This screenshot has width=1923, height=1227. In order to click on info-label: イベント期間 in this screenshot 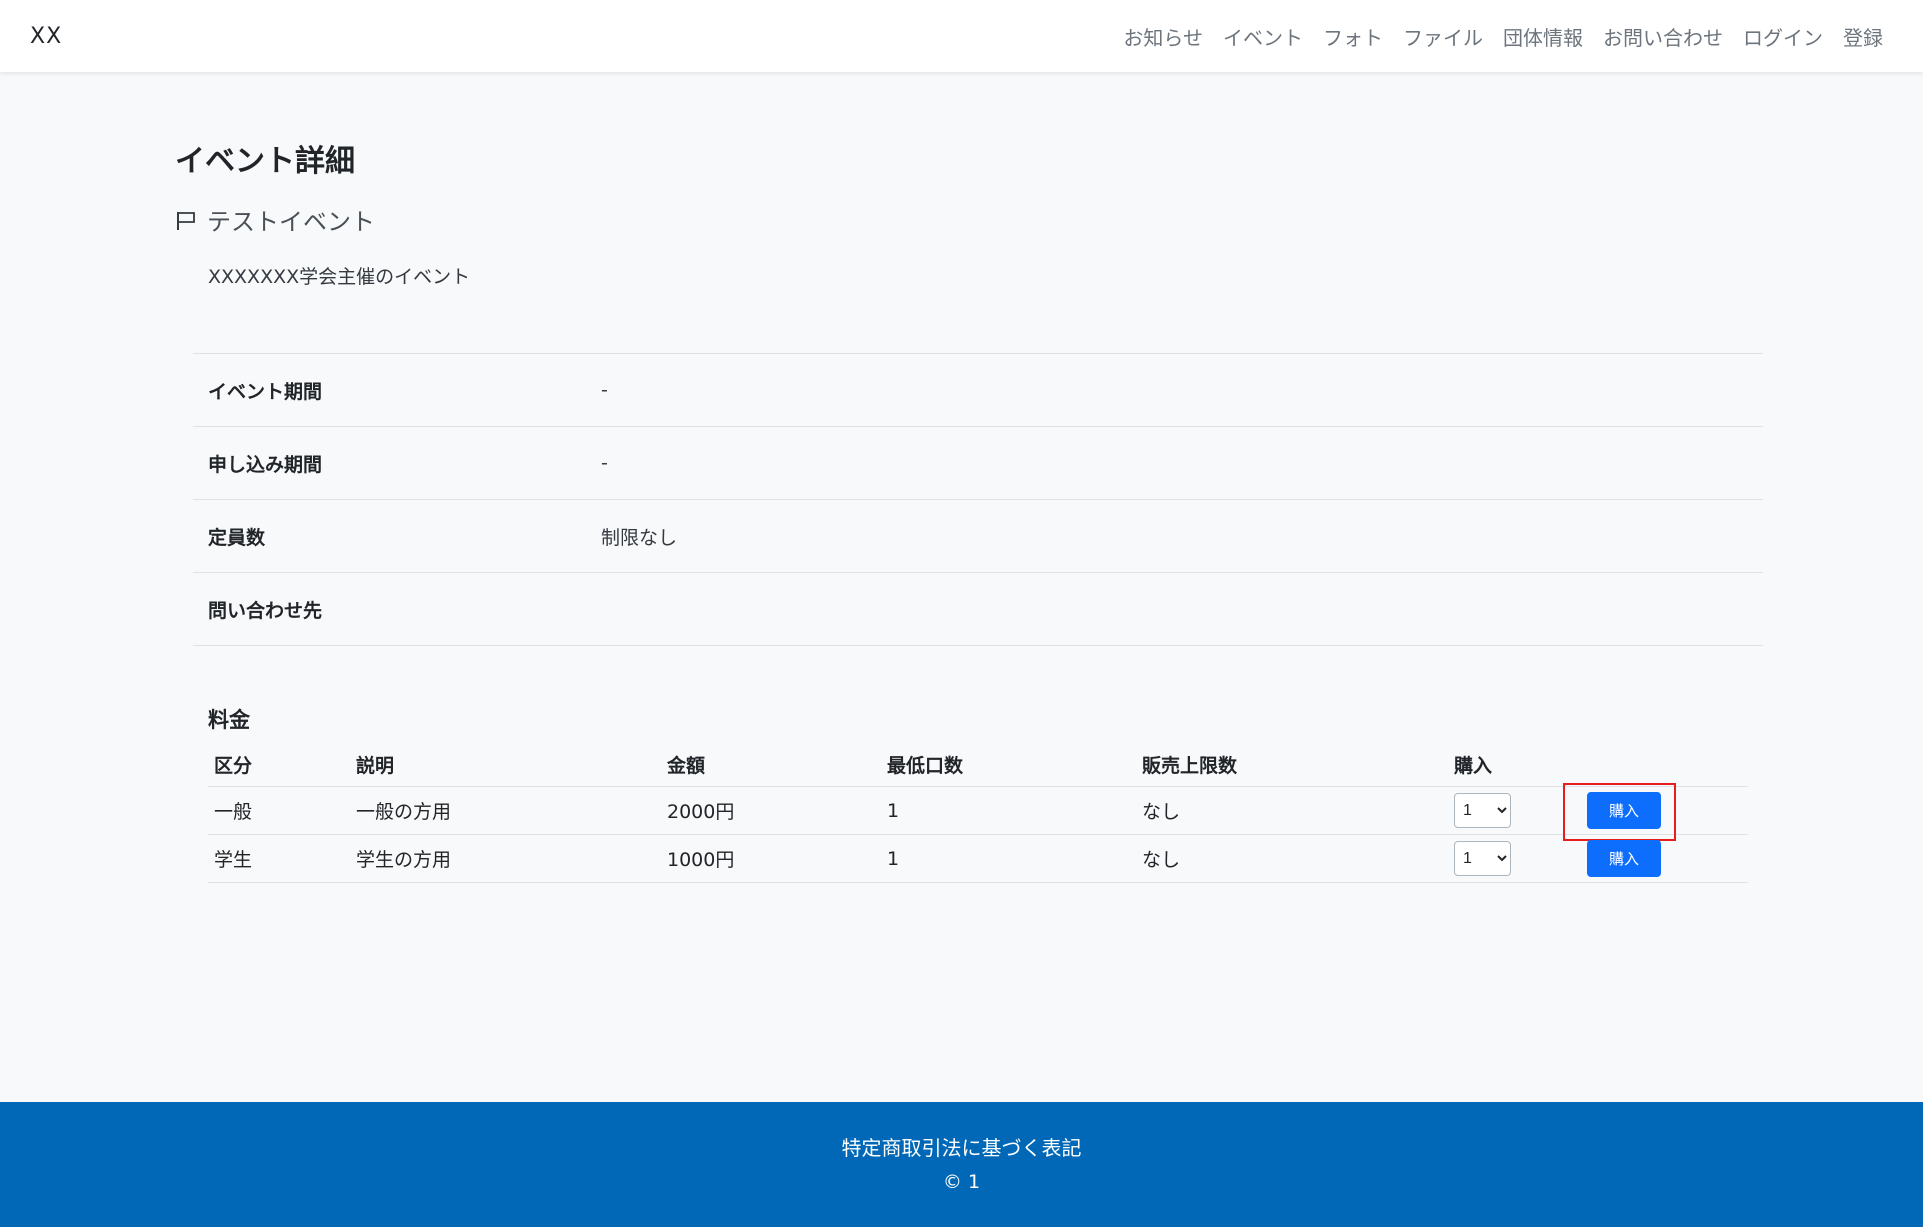, I will do `click(265, 391)`.